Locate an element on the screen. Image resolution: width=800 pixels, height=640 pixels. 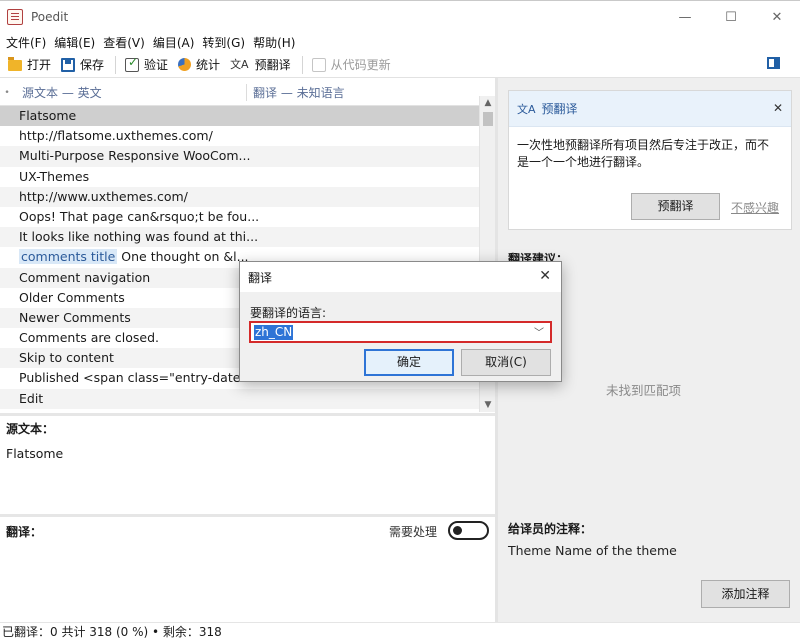
column-translation: 翻译 — 未知语言 is located at coordinates (295, 92).